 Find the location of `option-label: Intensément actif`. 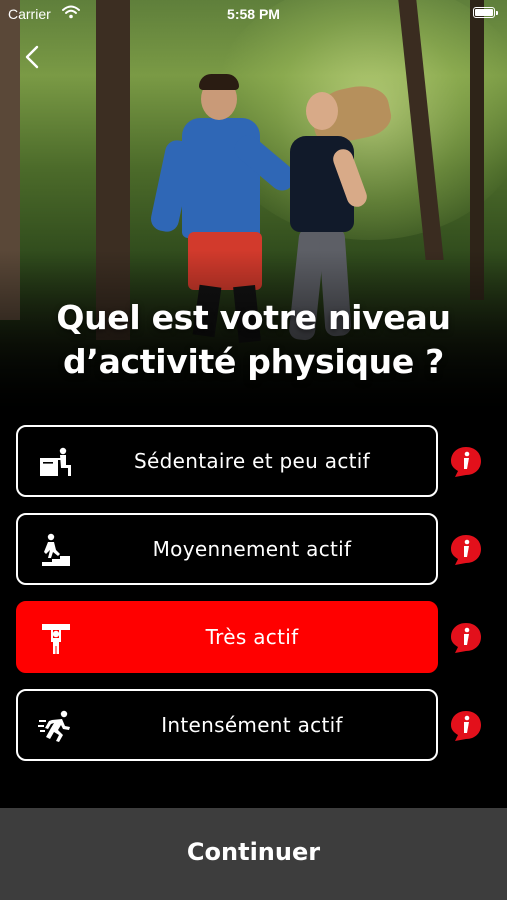

option-label: Intensément actif is located at coordinates (252, 725).